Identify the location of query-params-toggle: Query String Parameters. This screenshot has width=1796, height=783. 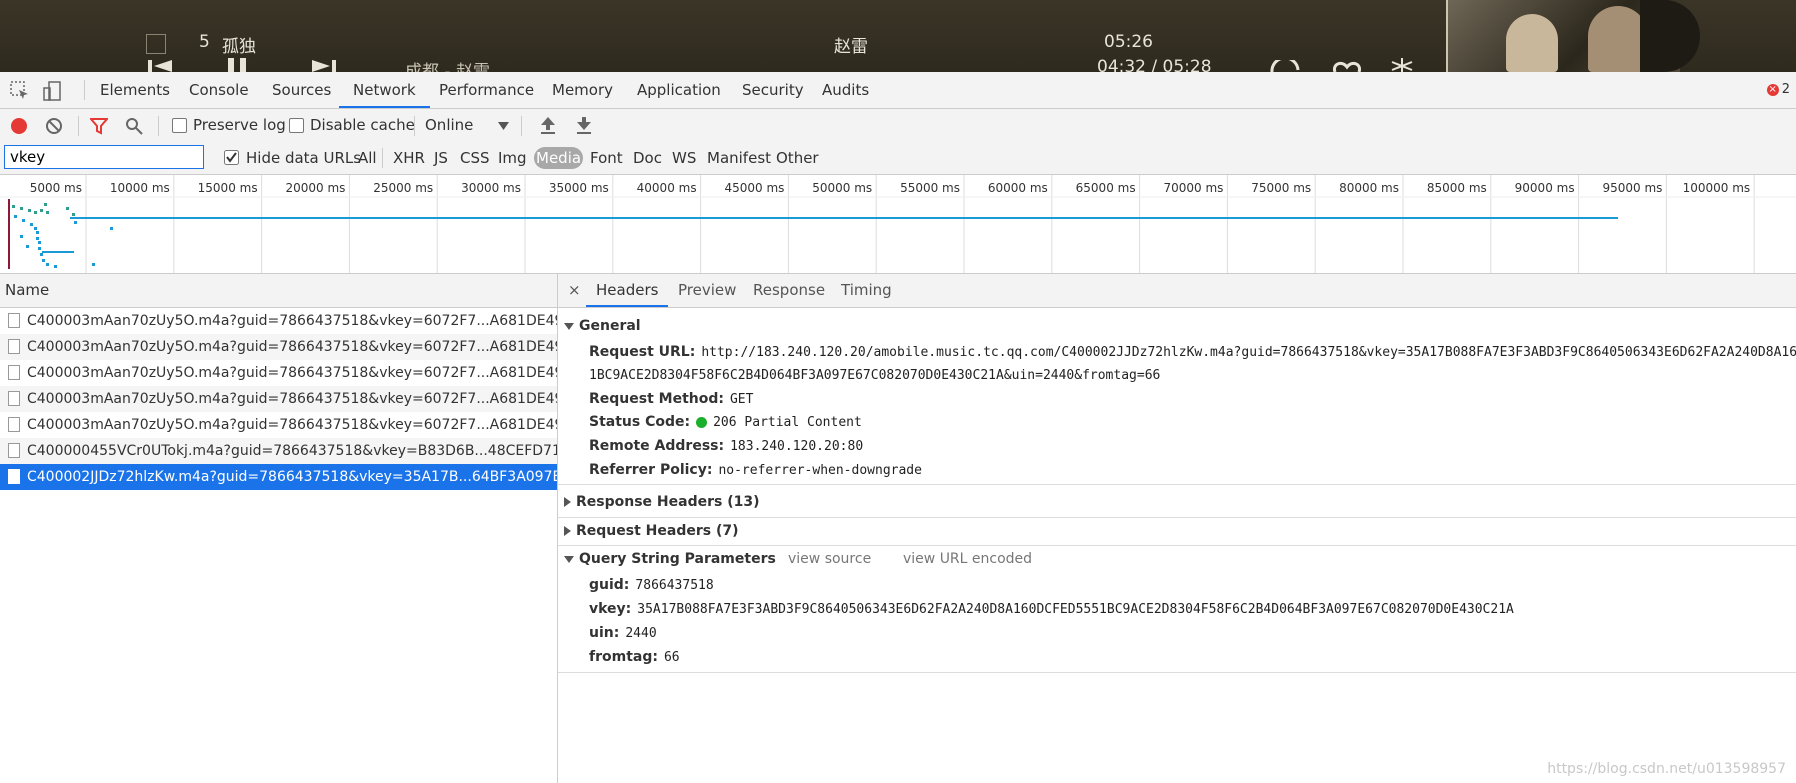
(670, 559).